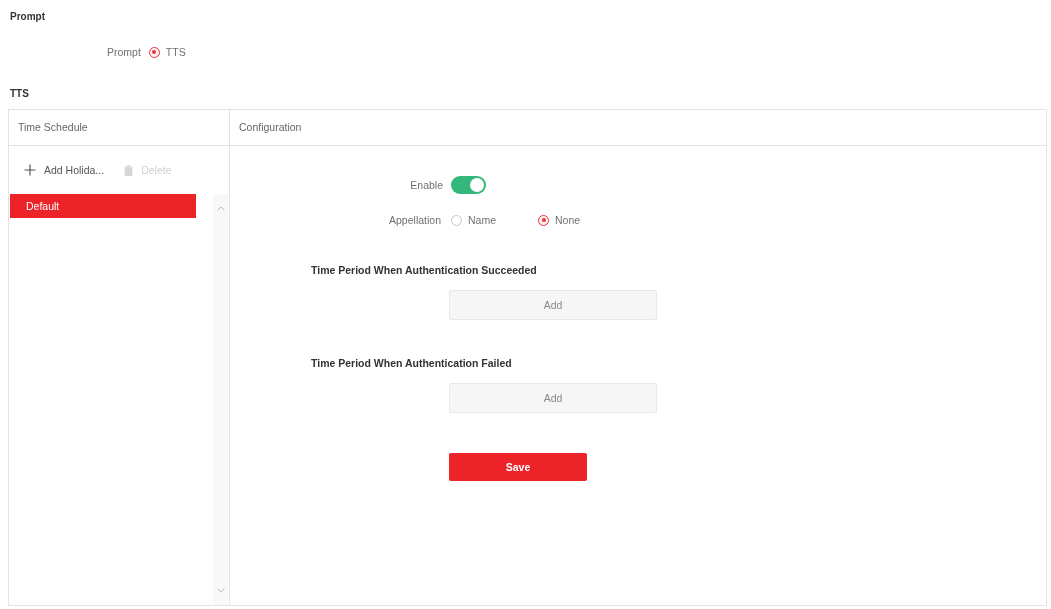 The image size is (1051, 609). What do you see at coordinates (468, 185) in the screenshot?
I see `enable-toggle` at bounding box center [468, 185].